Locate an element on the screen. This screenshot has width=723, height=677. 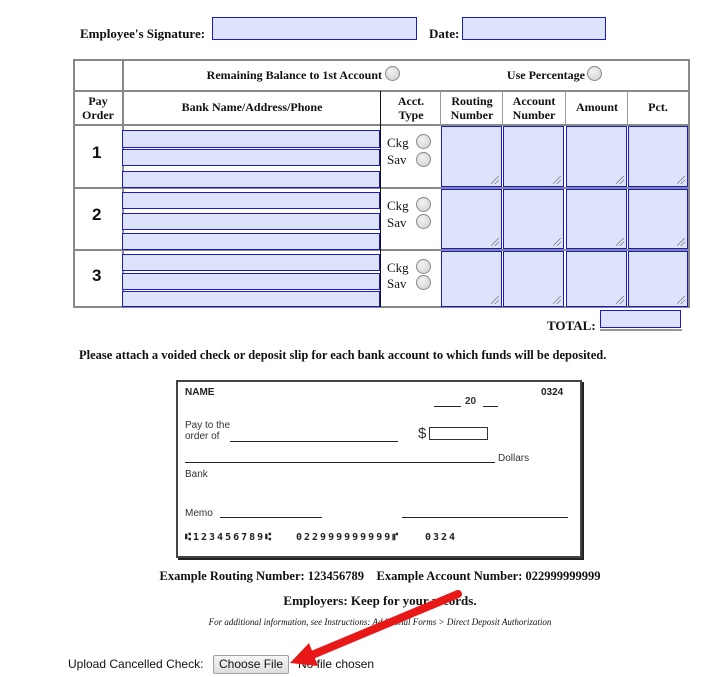
arrow-shaft is located at coordinates (385, 624).